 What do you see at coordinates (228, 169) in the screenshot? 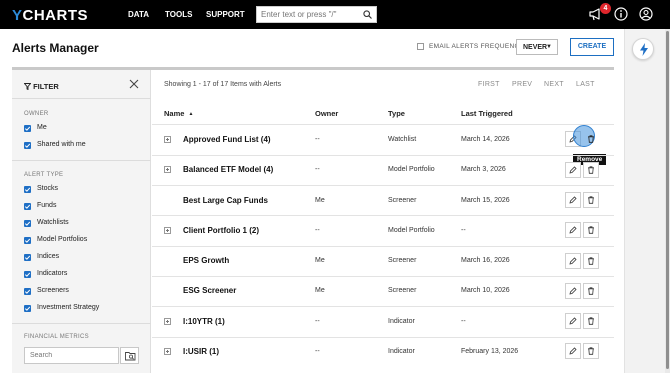
I see `row-name: Balanced ETF Model (4)` at bounding box center [228, 169].